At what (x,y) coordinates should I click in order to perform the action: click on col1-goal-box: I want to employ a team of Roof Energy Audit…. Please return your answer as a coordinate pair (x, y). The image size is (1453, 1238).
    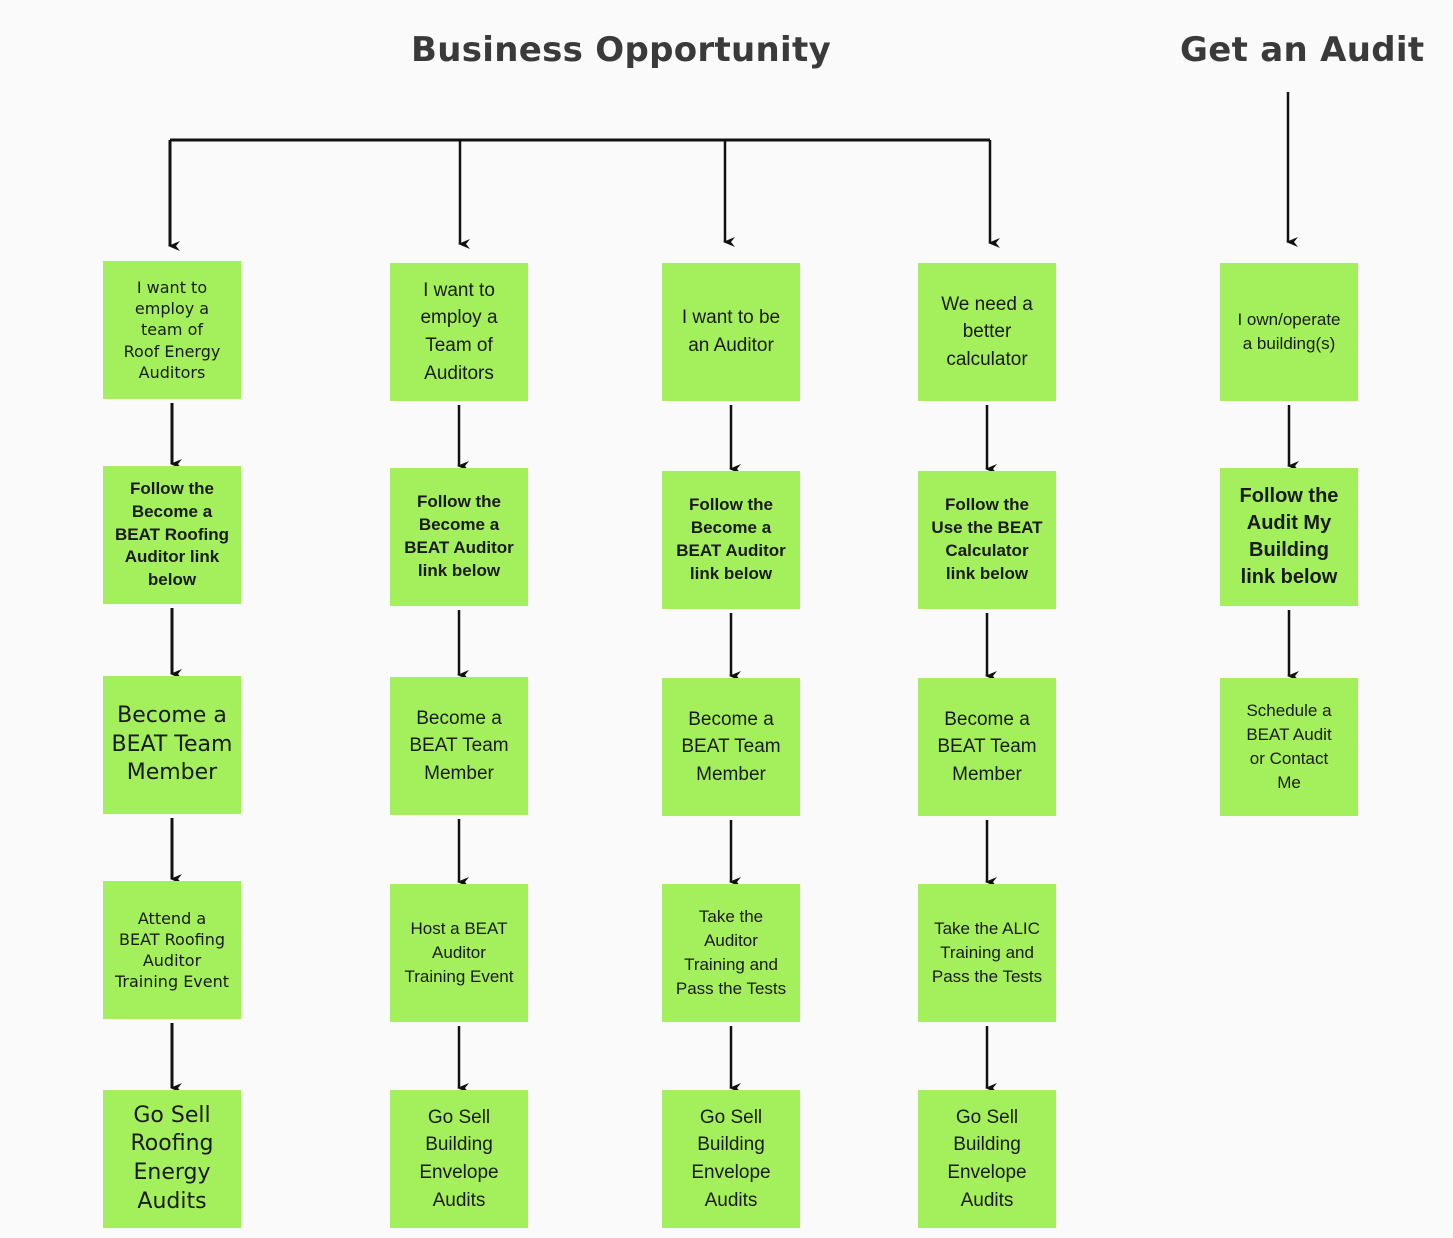
    Looking at the image, I should click on (172, 330).